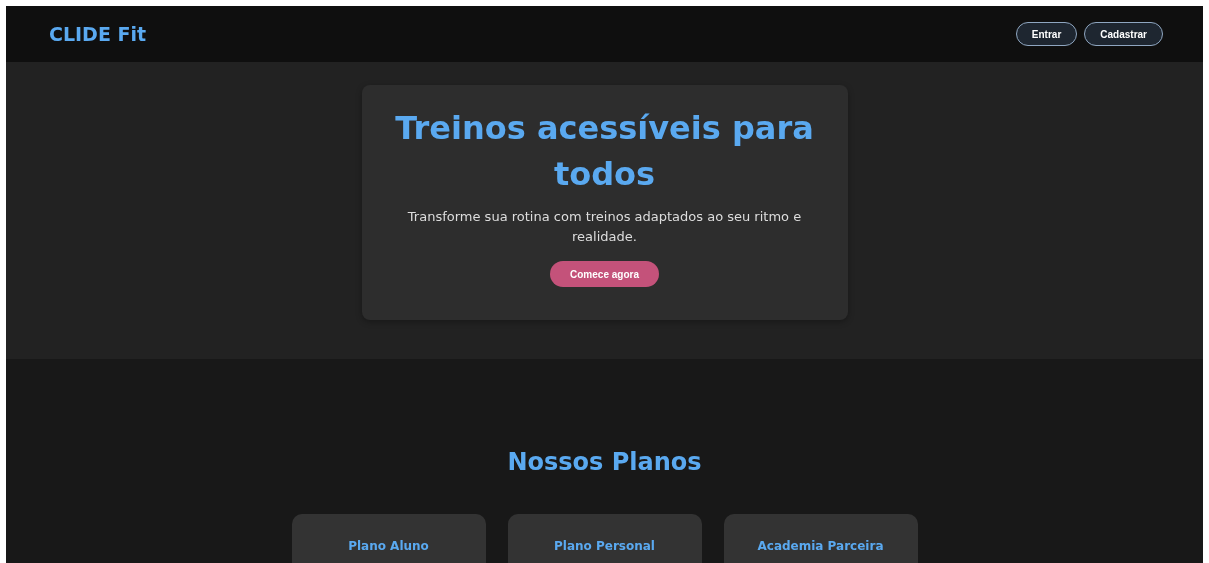 The image size is (1209, 563). What do you see at coordinates (820, 547) in the screenshot?
I see `plan-title: Academia Parceira` at bounding box center [820, 547].